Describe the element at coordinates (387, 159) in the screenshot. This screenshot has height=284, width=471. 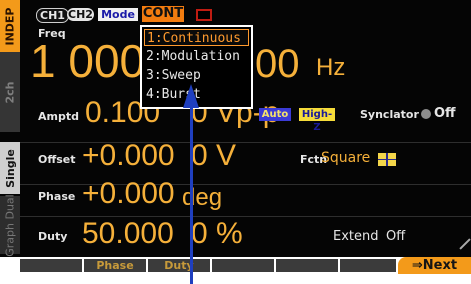
I see `square-wave-icon` at that location.